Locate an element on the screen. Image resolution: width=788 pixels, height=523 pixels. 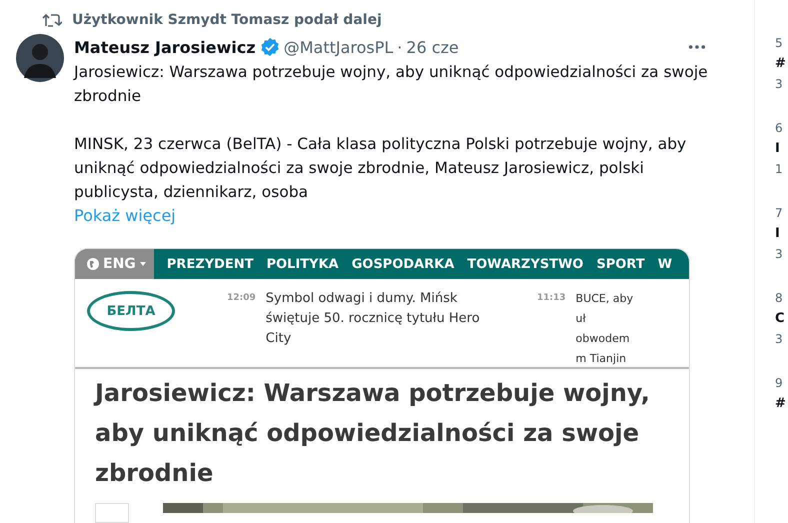
trend-count: 1 is located at coordinates (779, 169).